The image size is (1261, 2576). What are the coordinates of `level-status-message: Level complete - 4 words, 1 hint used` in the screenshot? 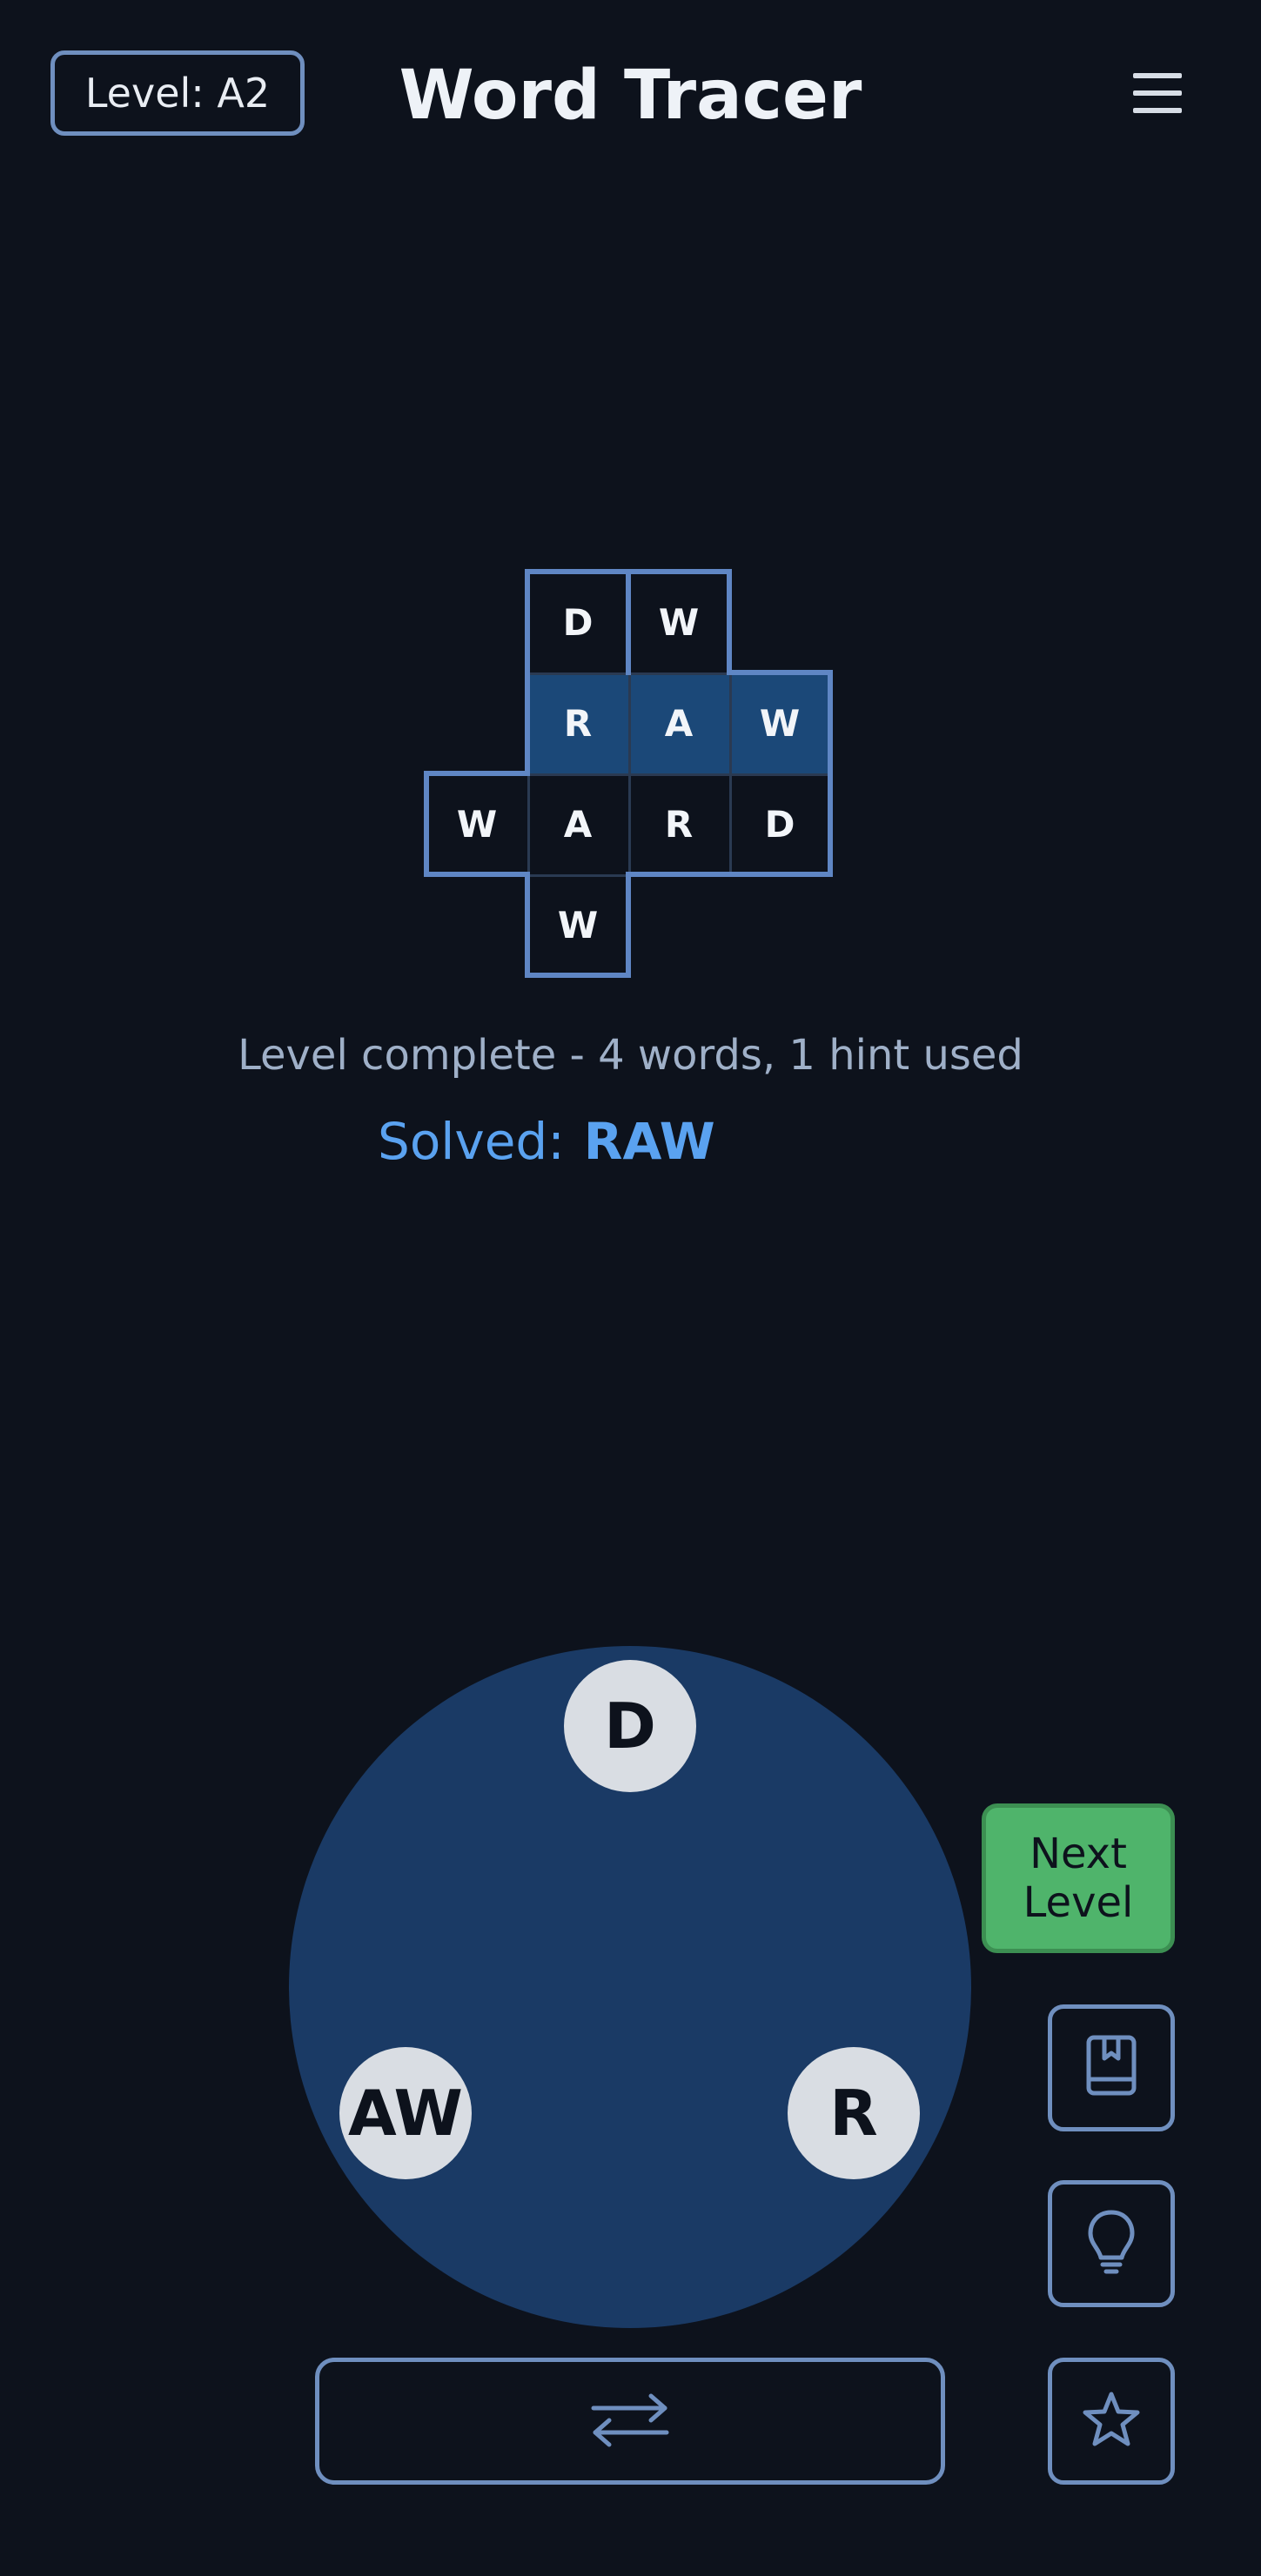 It's located at (630, 1055).